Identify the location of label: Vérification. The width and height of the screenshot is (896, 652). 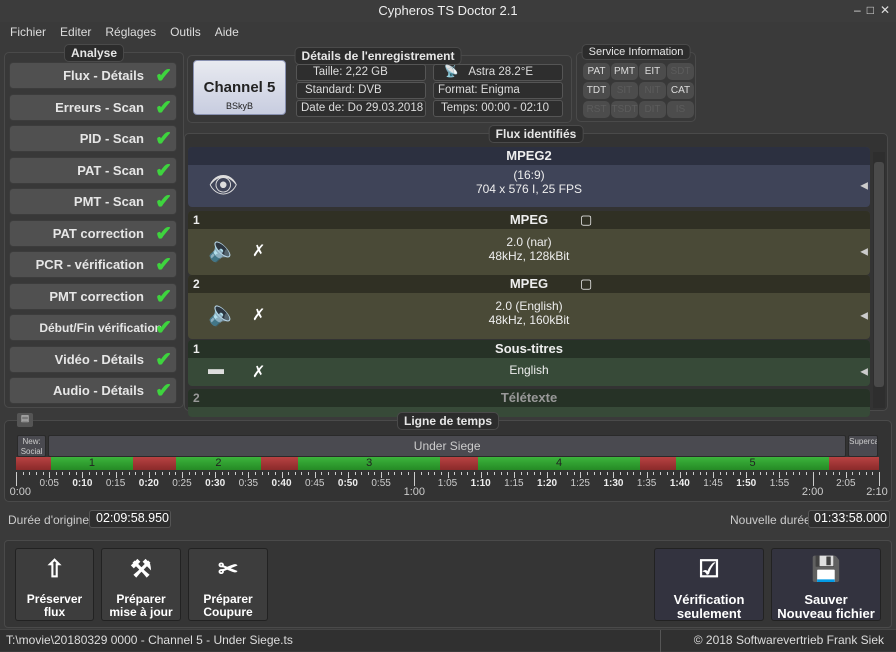
(709, 599).